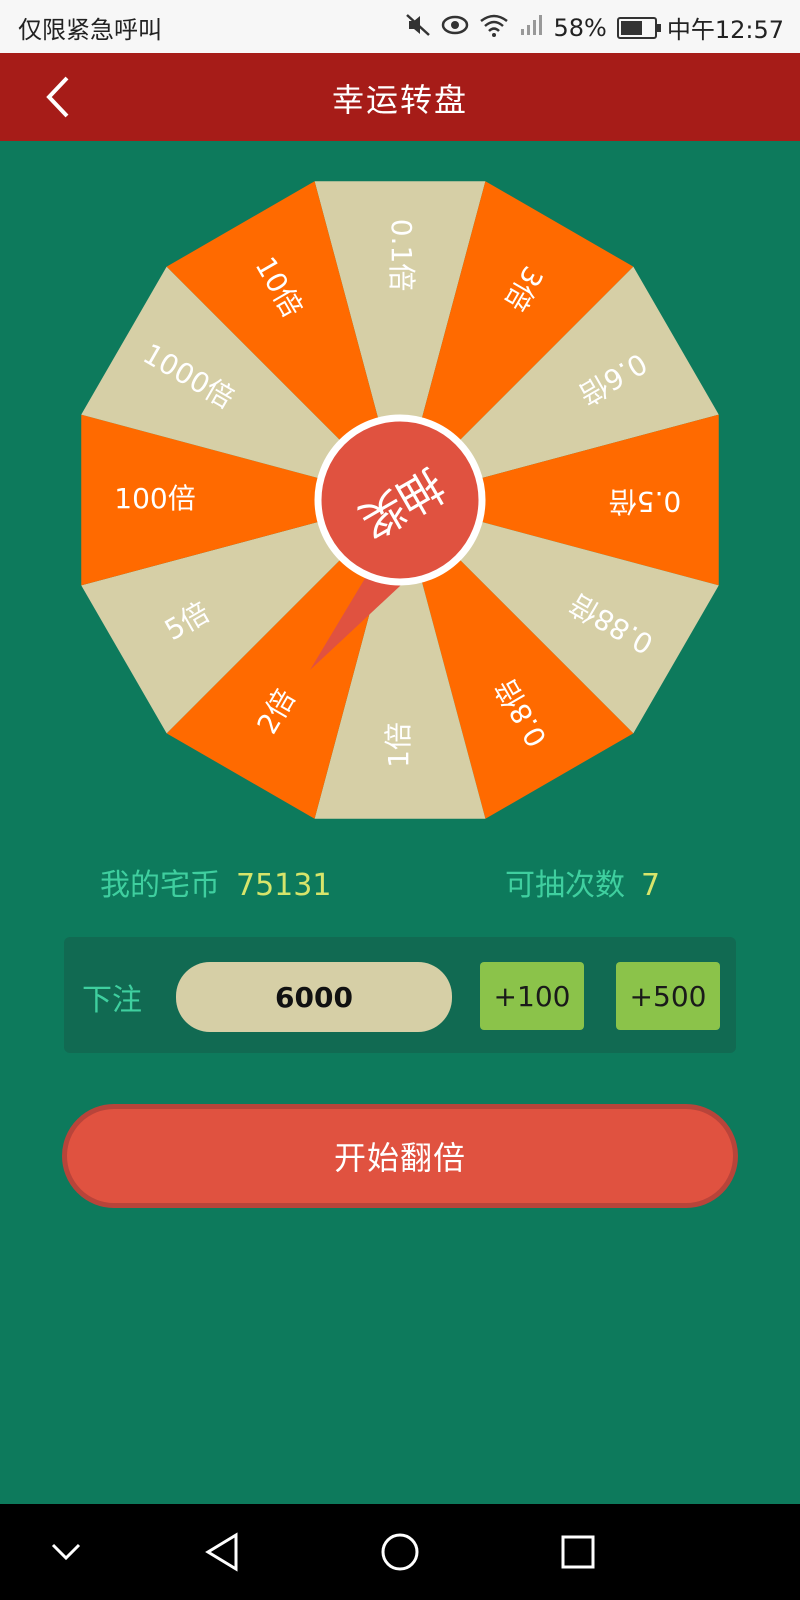 The height and width of the screenshot is (1600, 800). I want to click on triangle-back-icon, so click(221, 1552).